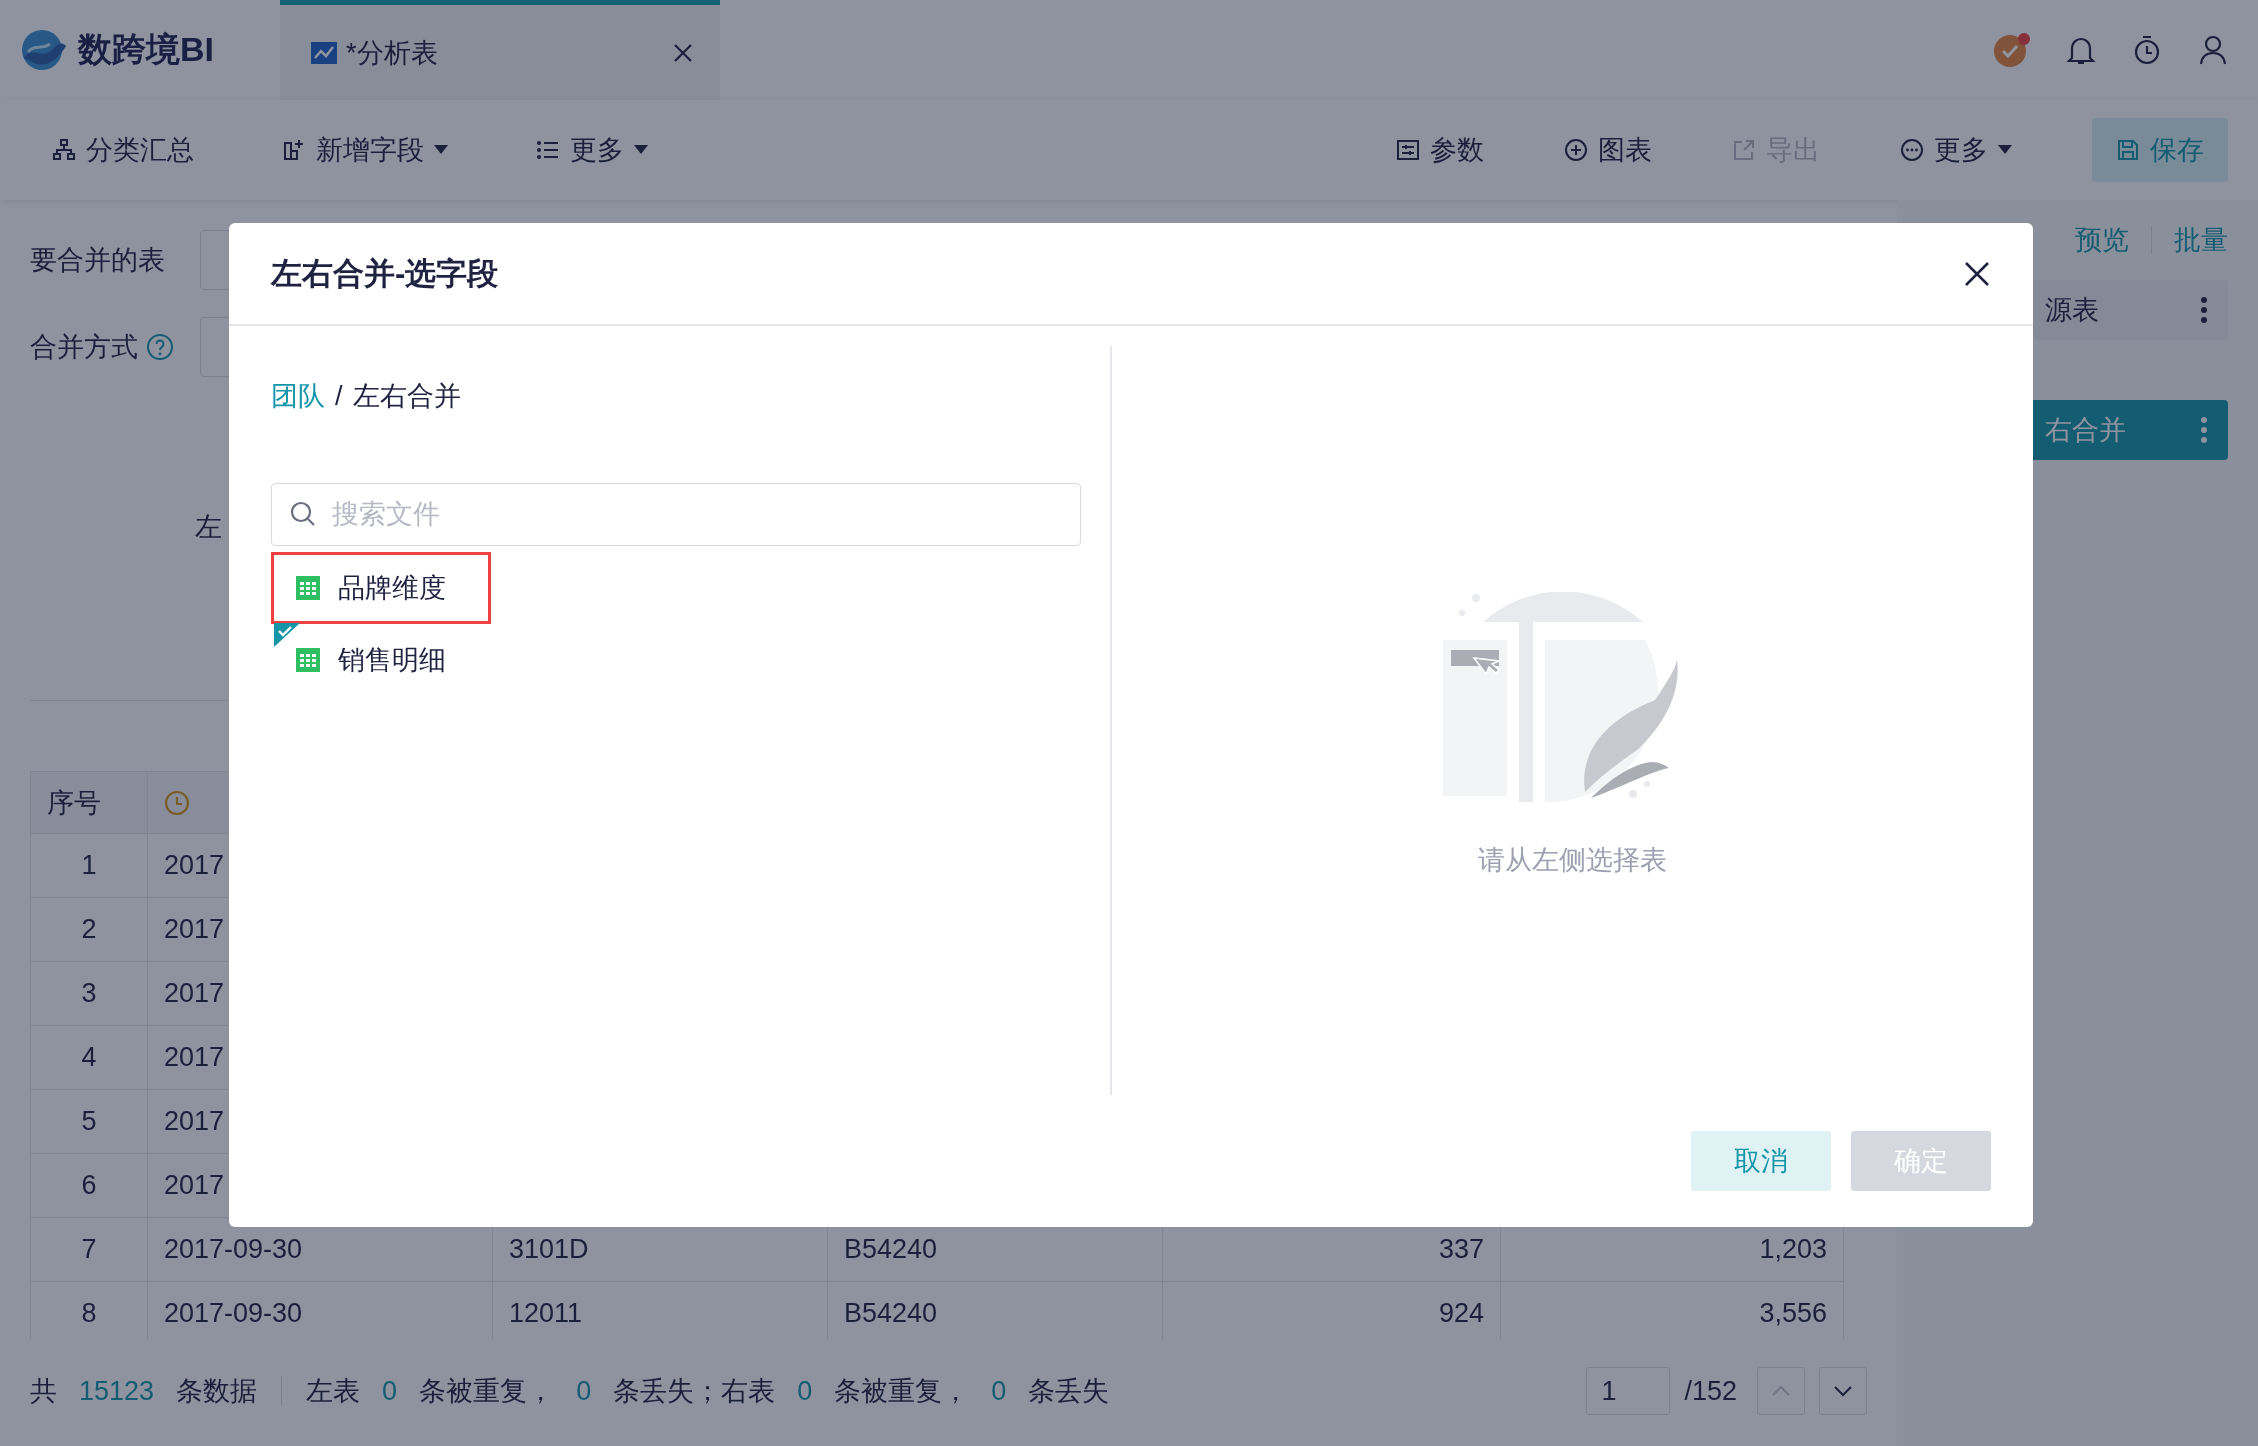 Image resolution: width=2258 pixels, height=1446 pixels. What do you see at coordinates (298, 396) in the screenshot?
I see `breadcrumb-link: 团队` at bounding box center [298, 396].